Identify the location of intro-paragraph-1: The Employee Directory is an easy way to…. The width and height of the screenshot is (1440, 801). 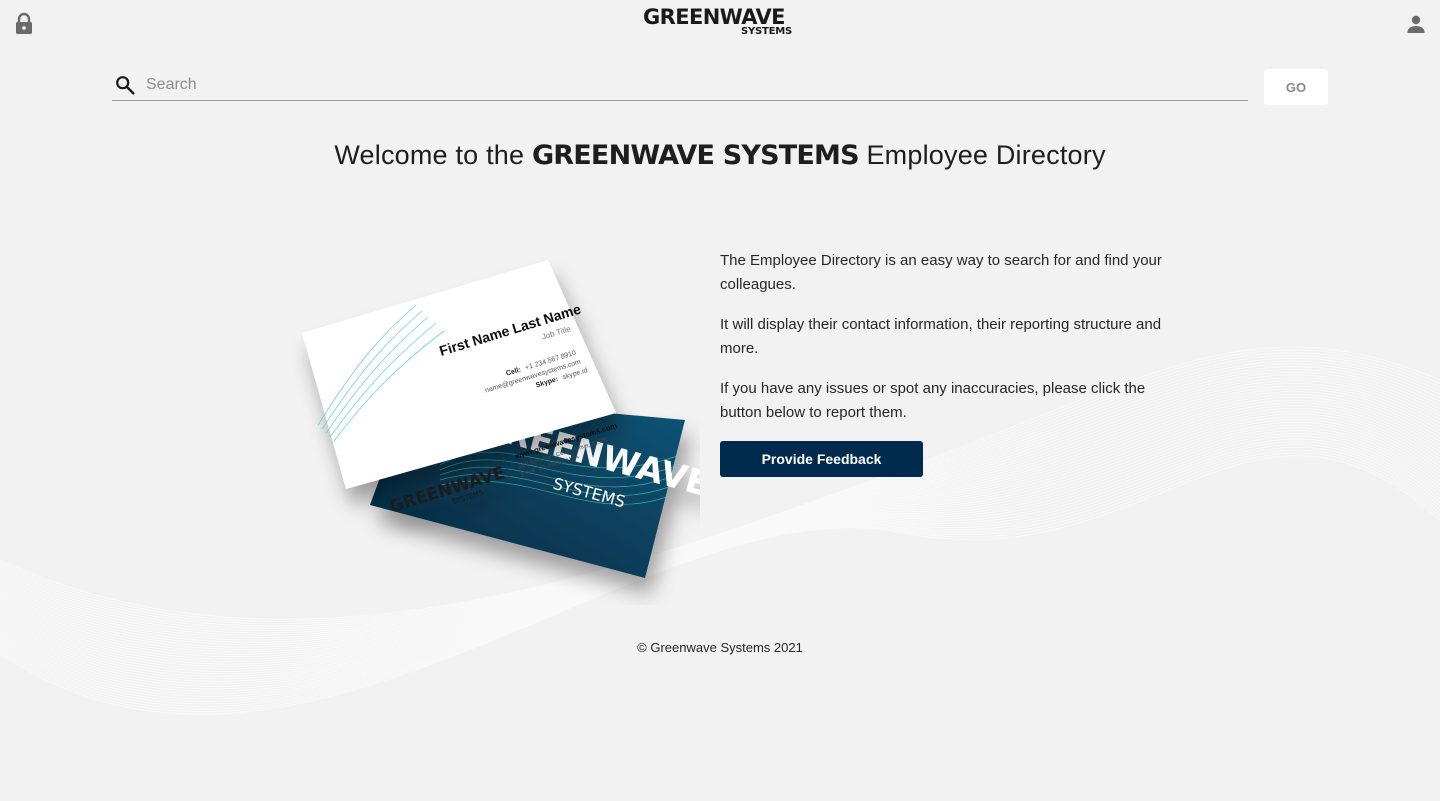
(941, 272).